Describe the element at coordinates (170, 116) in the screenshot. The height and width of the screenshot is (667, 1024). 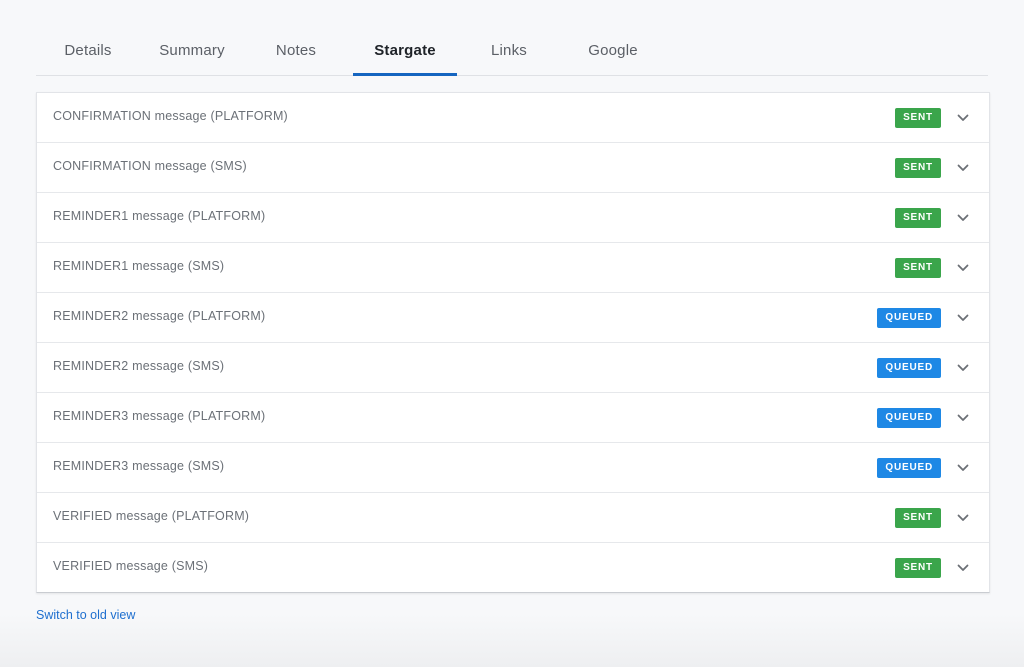
I see `message-label: CONFIRMATION message (PLATFORM)` at that location.